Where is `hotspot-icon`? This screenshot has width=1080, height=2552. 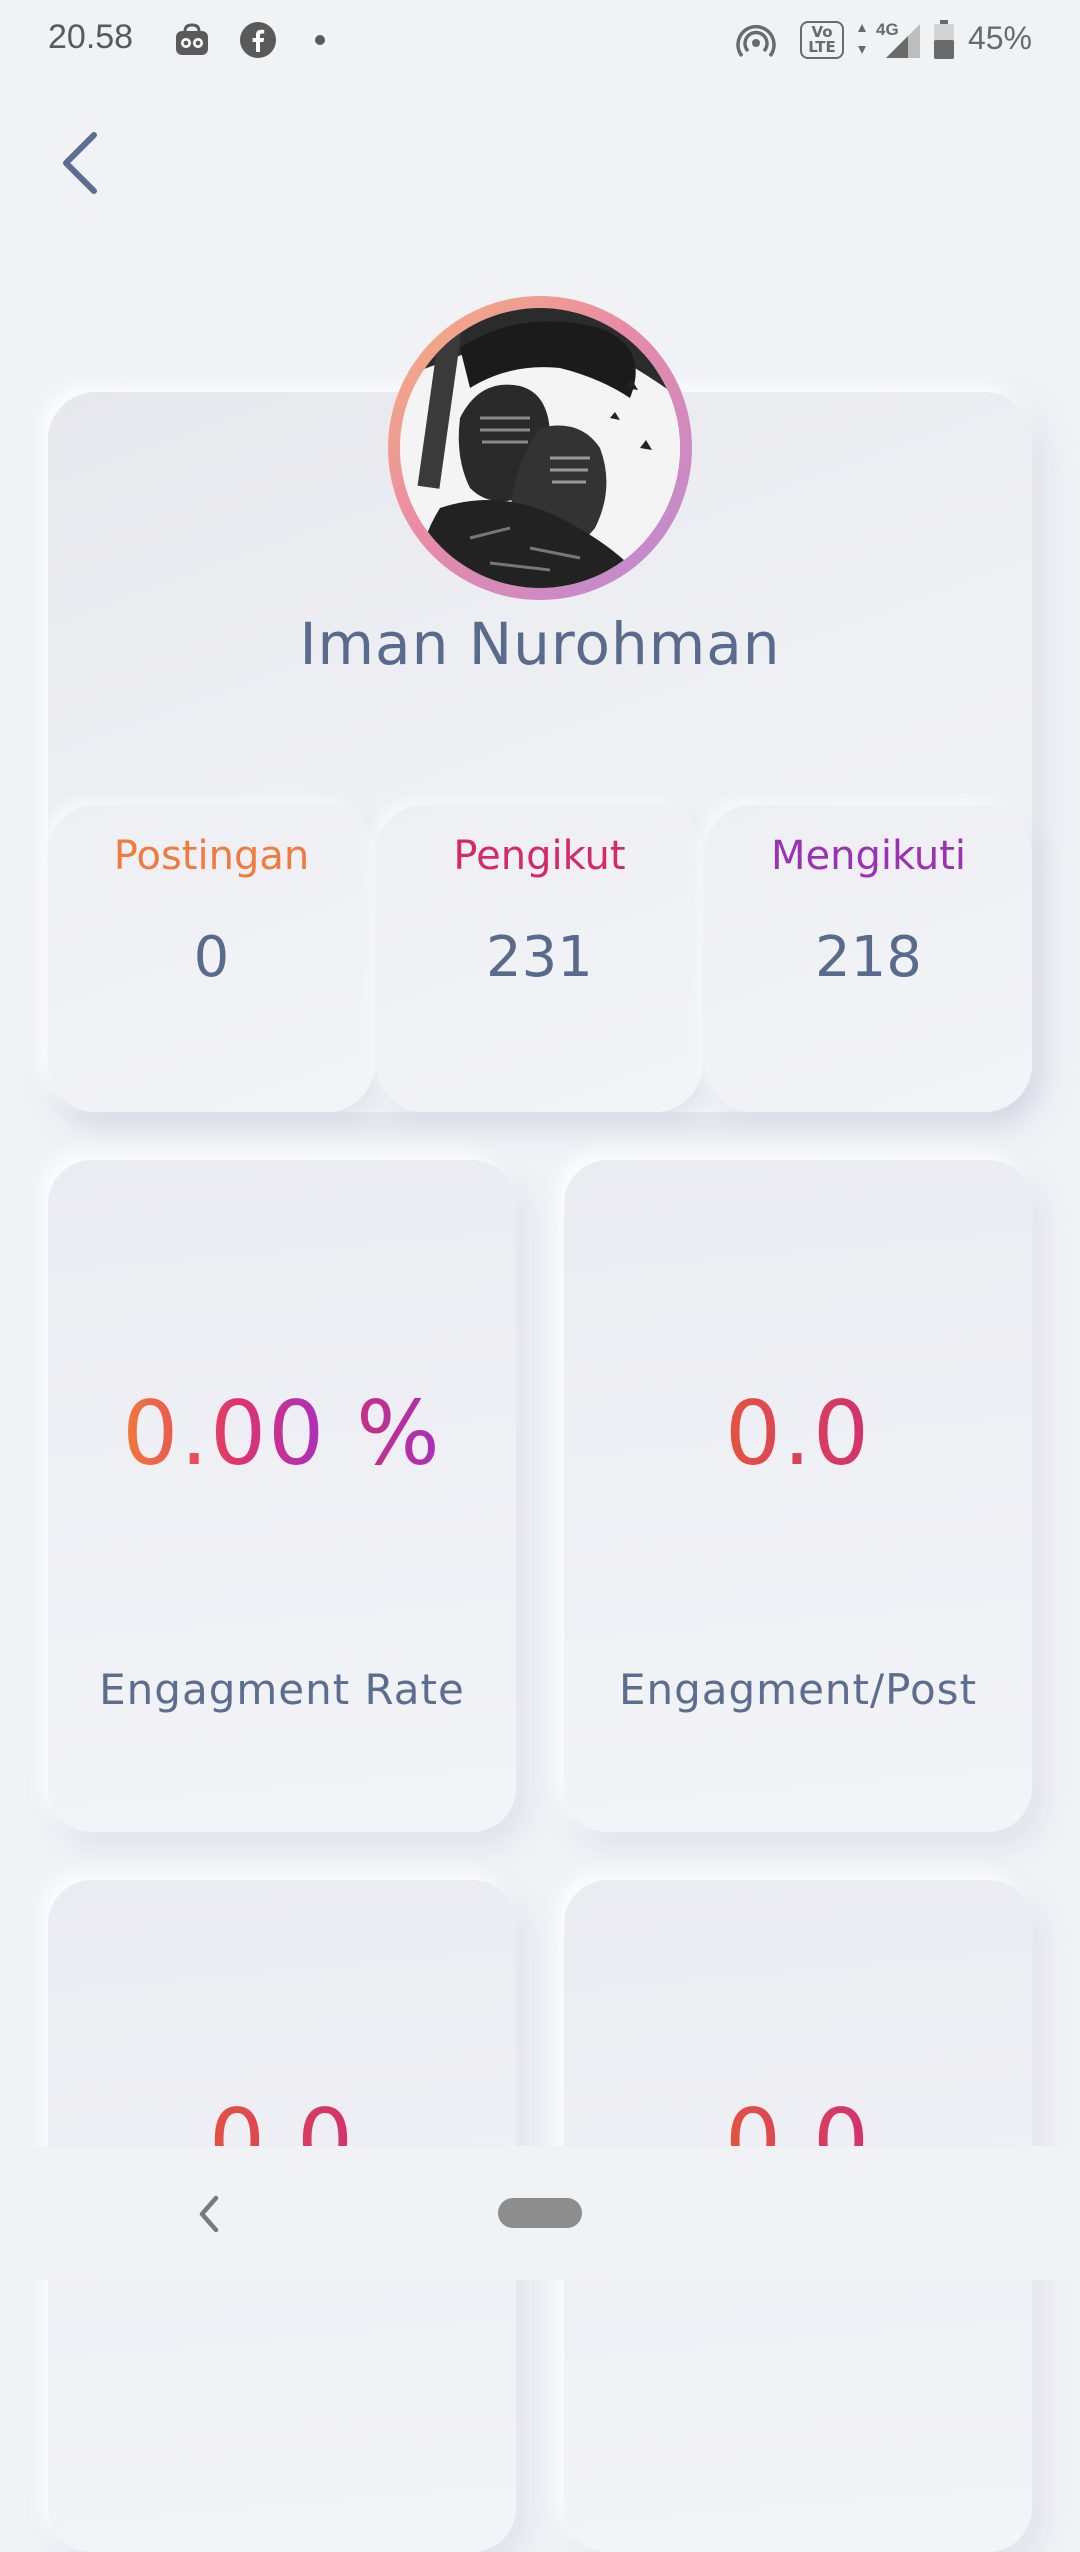 hotspot-icon is located at coordinates (756, 40).